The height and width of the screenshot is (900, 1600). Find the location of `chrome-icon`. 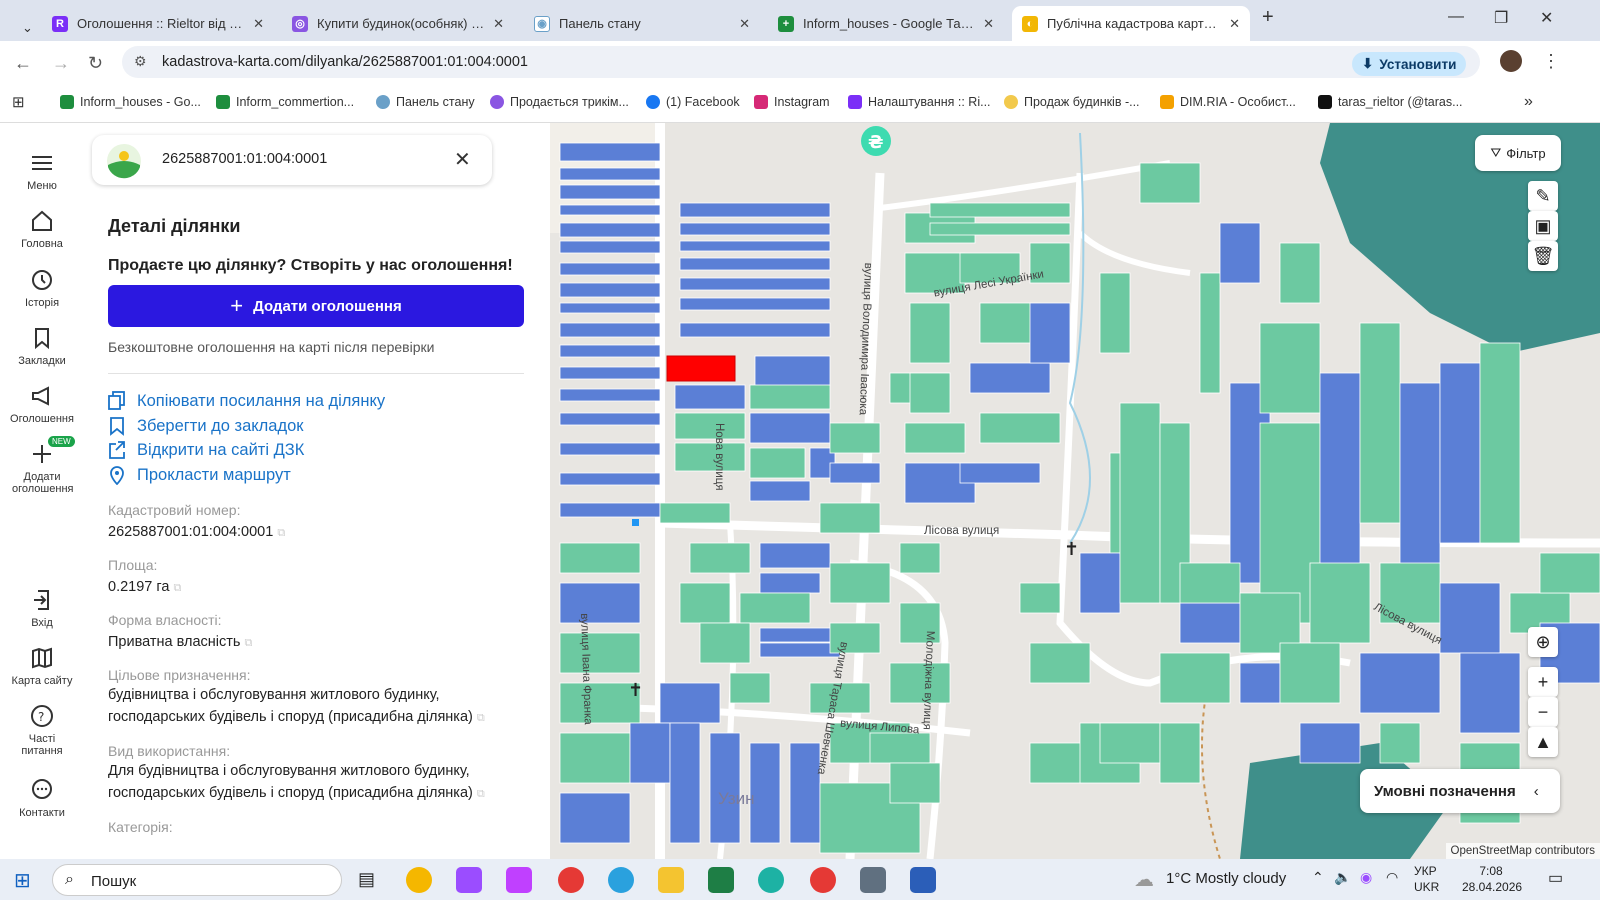

chrome-icon is located at coordinates (571, 880).